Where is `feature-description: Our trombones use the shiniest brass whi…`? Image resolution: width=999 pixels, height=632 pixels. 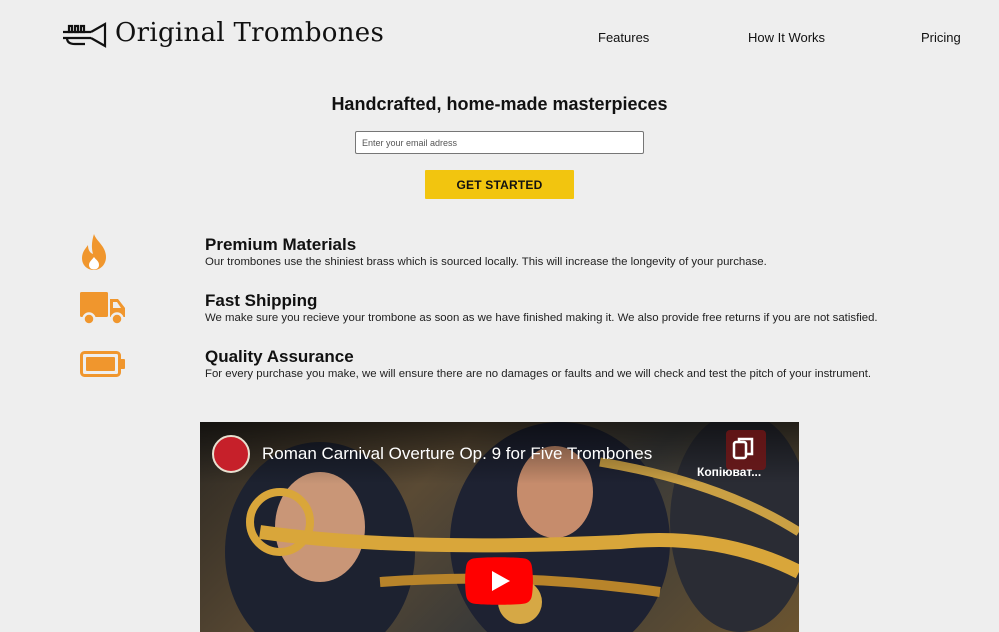 feature-description: Our trombones use the shiniest brass whi… is located at coordinates (486, 262).